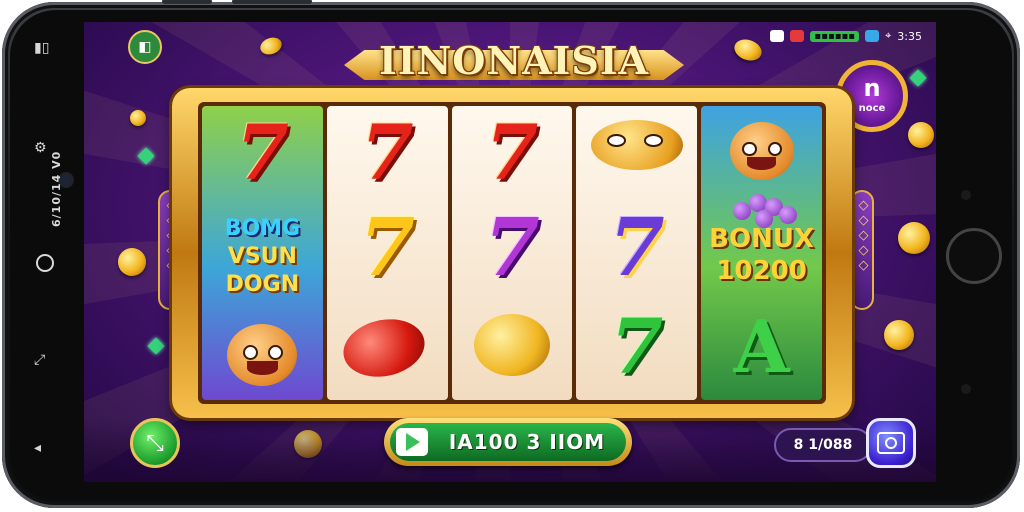  Describe the element at coordinates (42, 48) in the screenshot. I see `battery-icon: ▮▯` at that location.